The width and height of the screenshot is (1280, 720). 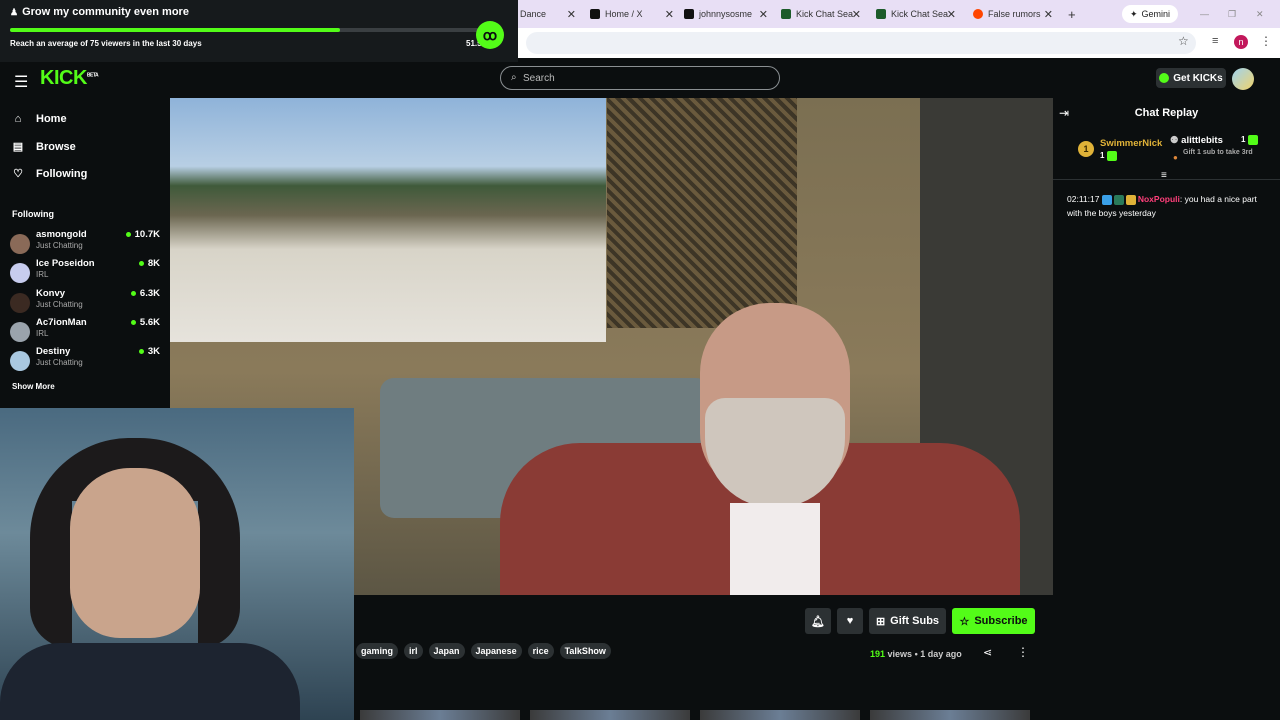 What do you see at coordinates (1164, 78) in the screenshot?
I see `kicks-coin-icon` at bounding box center [1164, 78].